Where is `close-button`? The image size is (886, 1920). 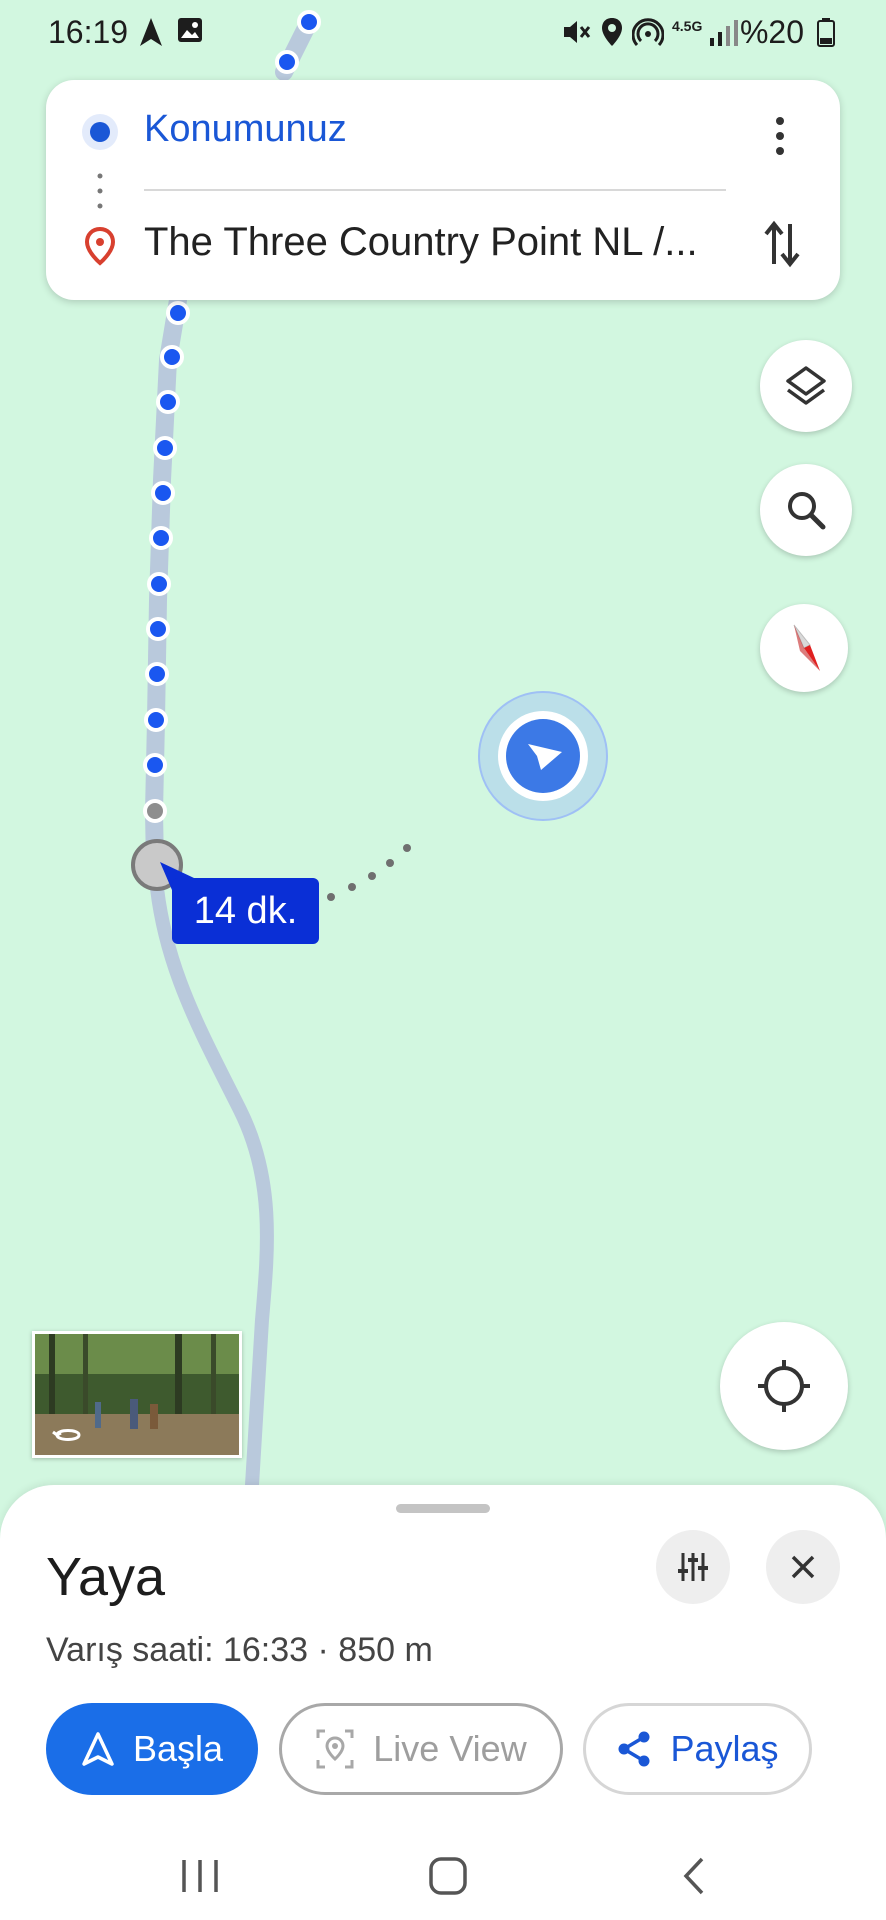 close-button is located at coordinates (803, 1567).